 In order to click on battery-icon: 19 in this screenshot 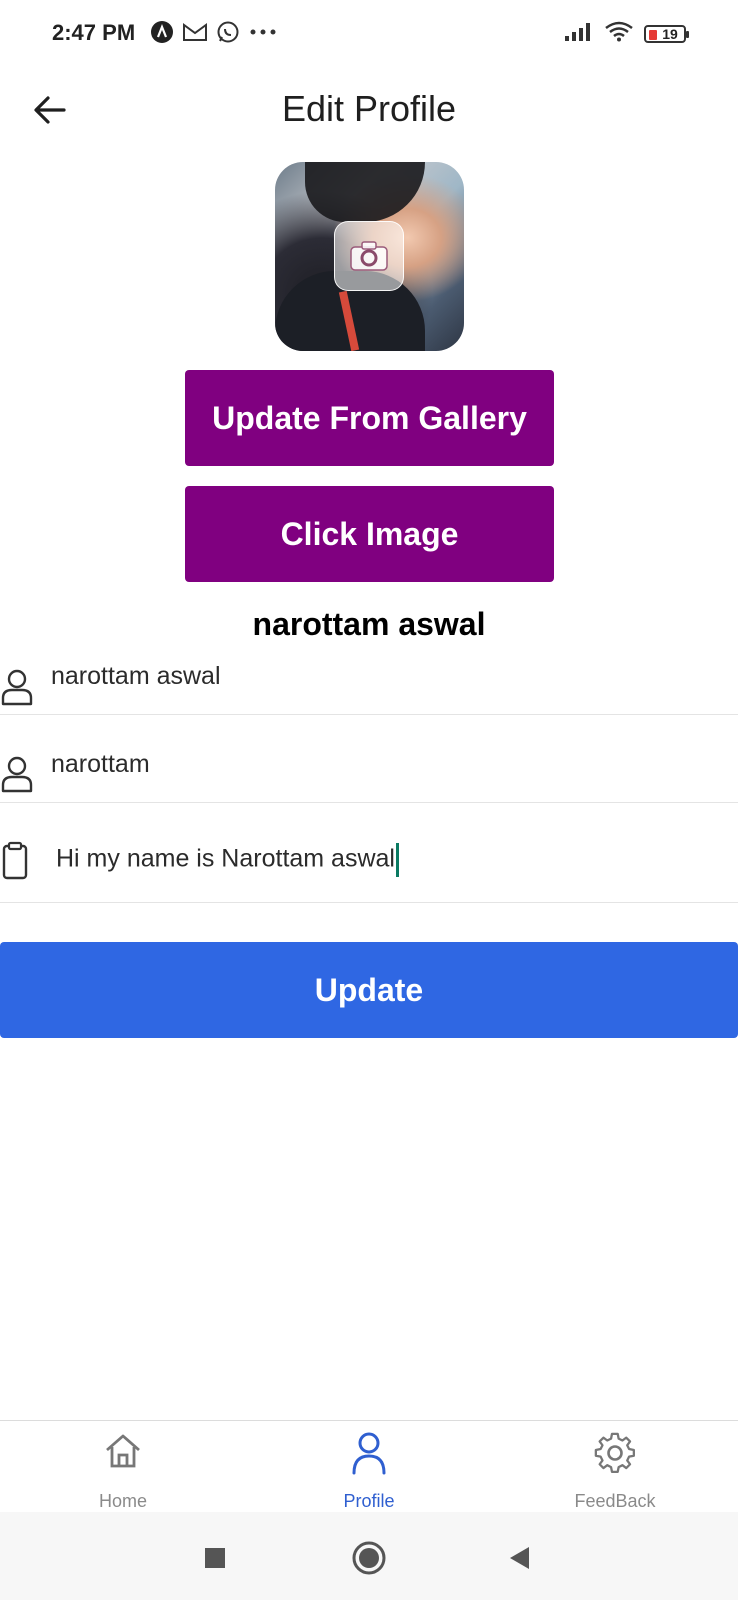, I will do `click(666, 33)`.